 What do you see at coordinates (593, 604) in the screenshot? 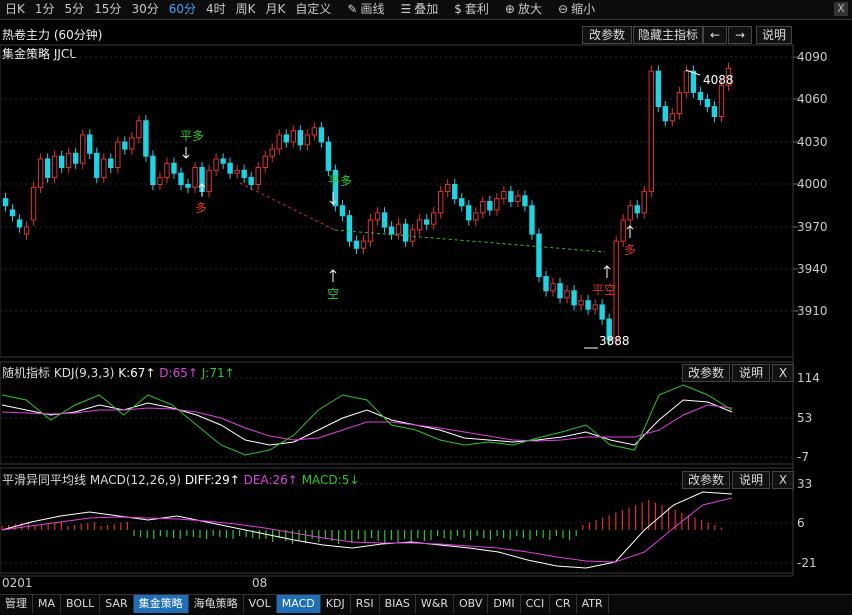
I see `indicator-tab-16: ATR` at bounding box center [593, 604].